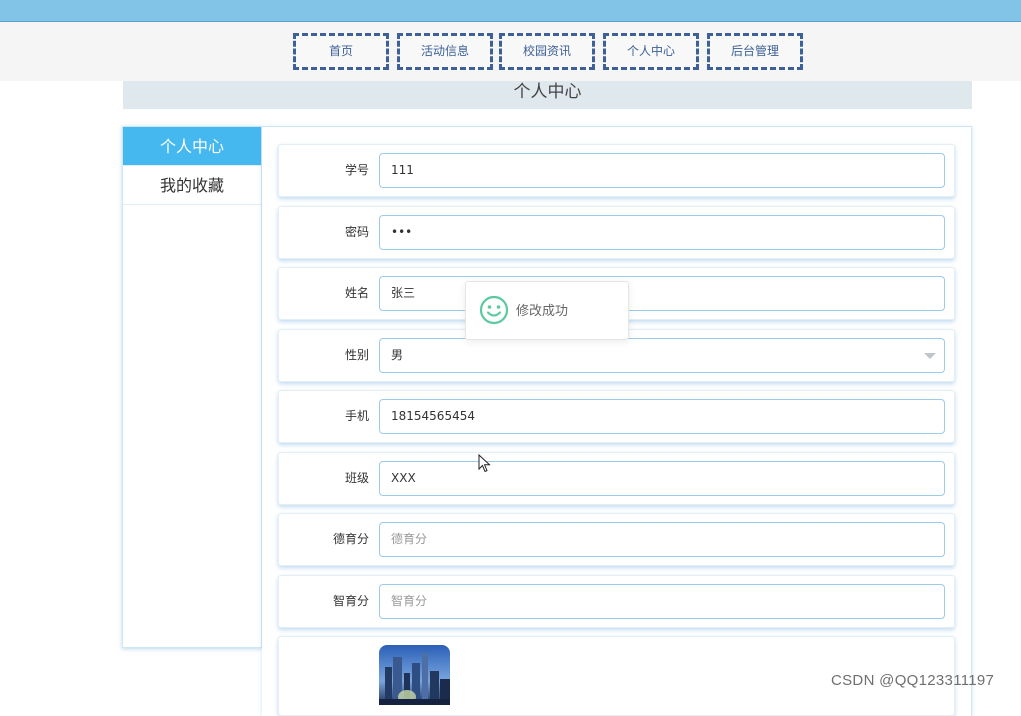  I want to click on password-label: 密码, so click(356, 232).